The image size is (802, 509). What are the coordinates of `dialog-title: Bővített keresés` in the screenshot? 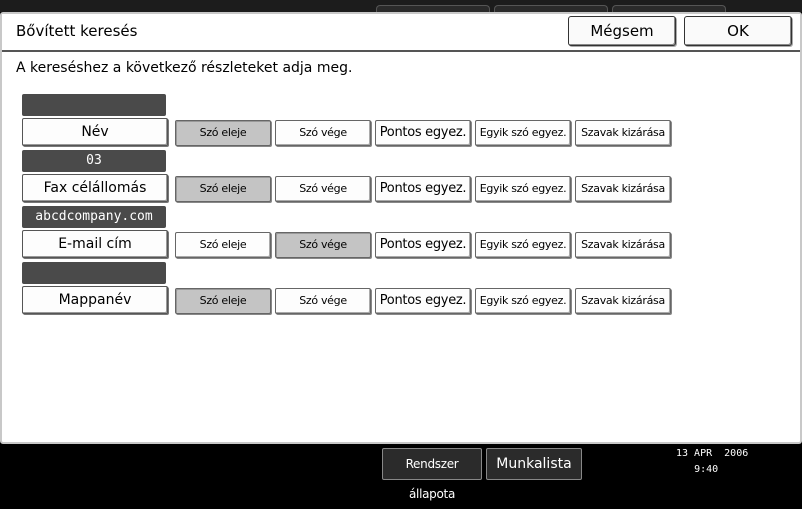 It's located at (77, 31).